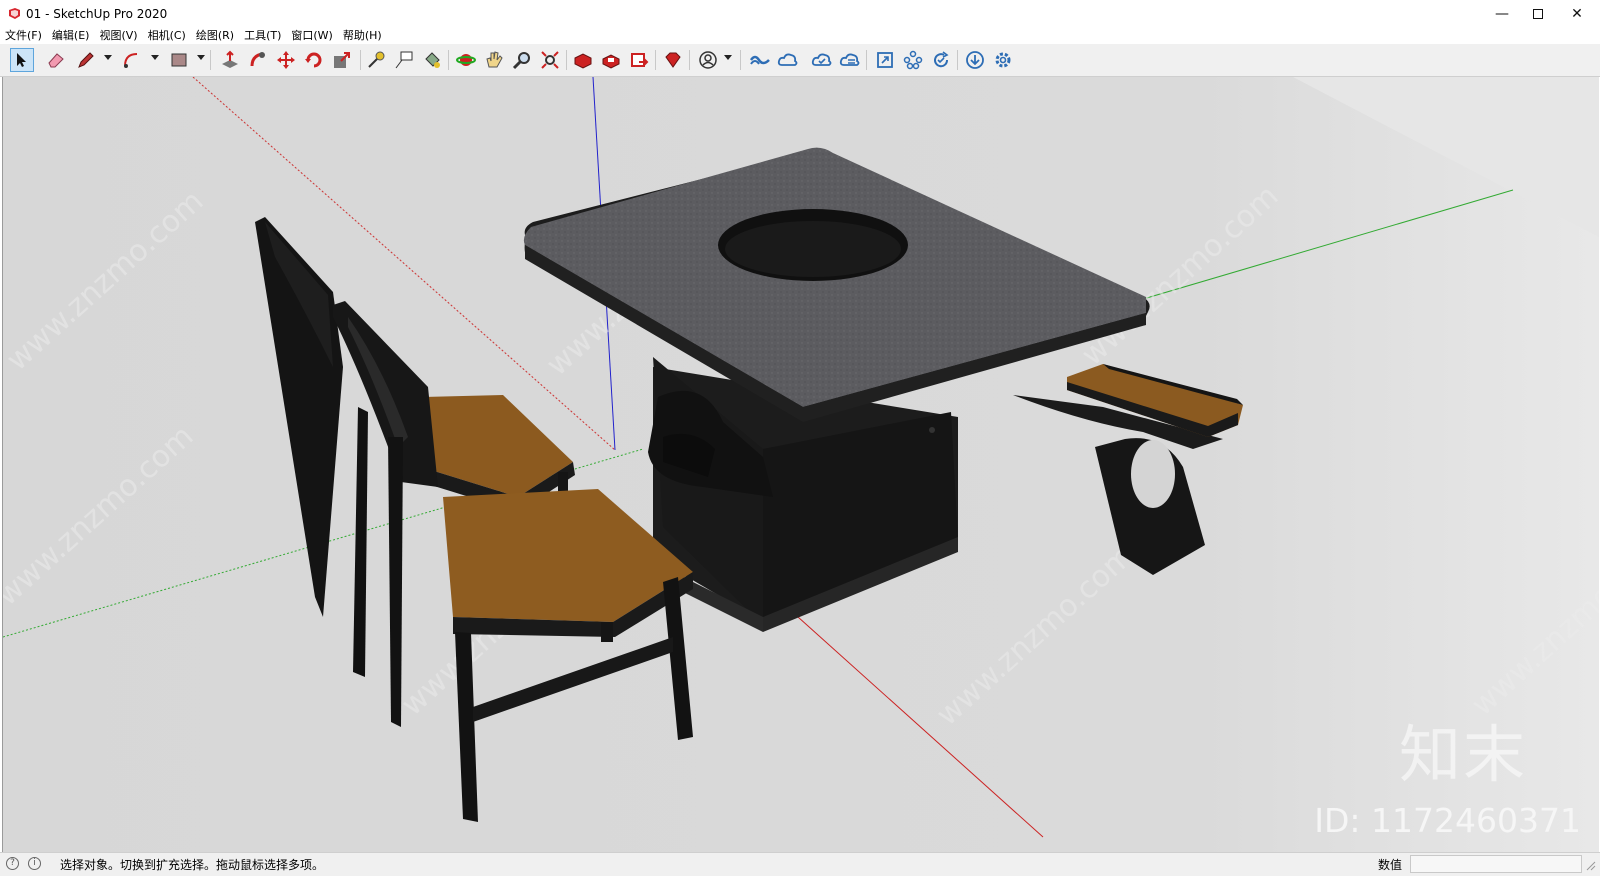  What do you see at coordinates (118, 36) in the screenshot?
I see `menu-view: 视图(V)` at bounding box center [118, 36].